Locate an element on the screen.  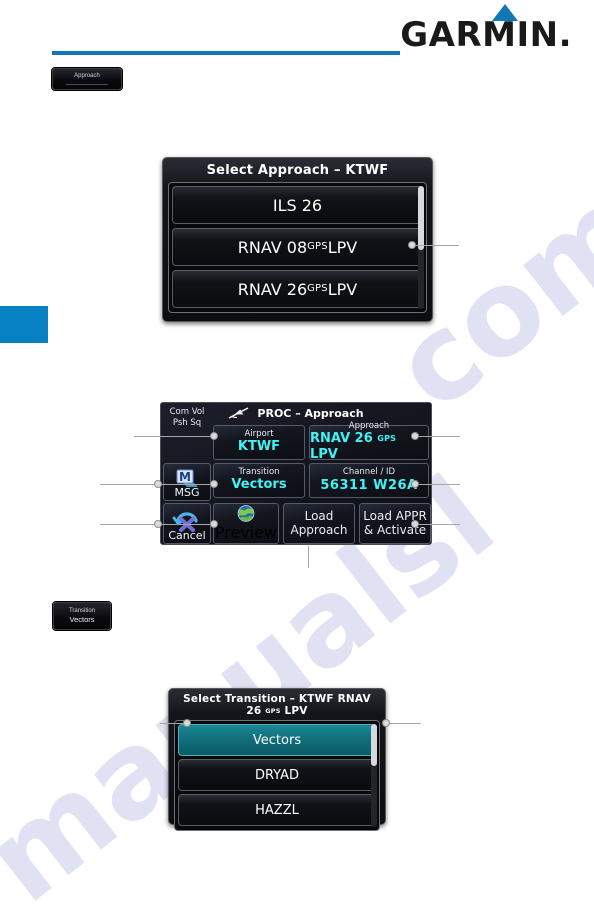
select-approach-title: Select Approach – KTWF is located at coordinates (297, 170).